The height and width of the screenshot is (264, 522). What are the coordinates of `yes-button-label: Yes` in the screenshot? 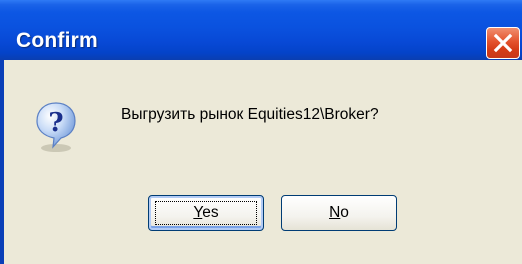 It's located at (205, 212).